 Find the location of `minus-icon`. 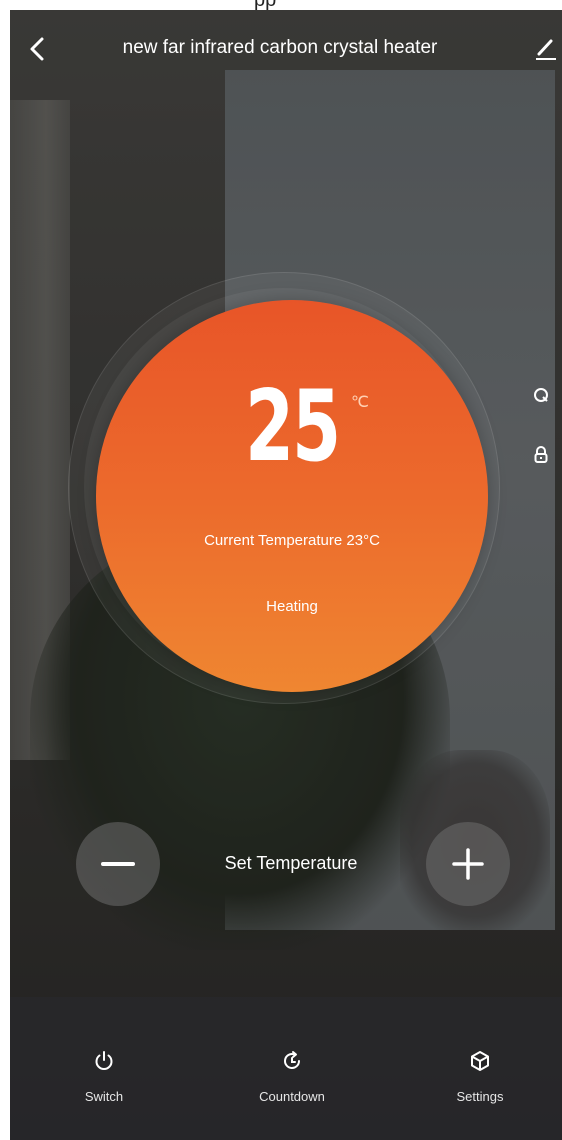

minus-icon is located at coordinates (118, 864).